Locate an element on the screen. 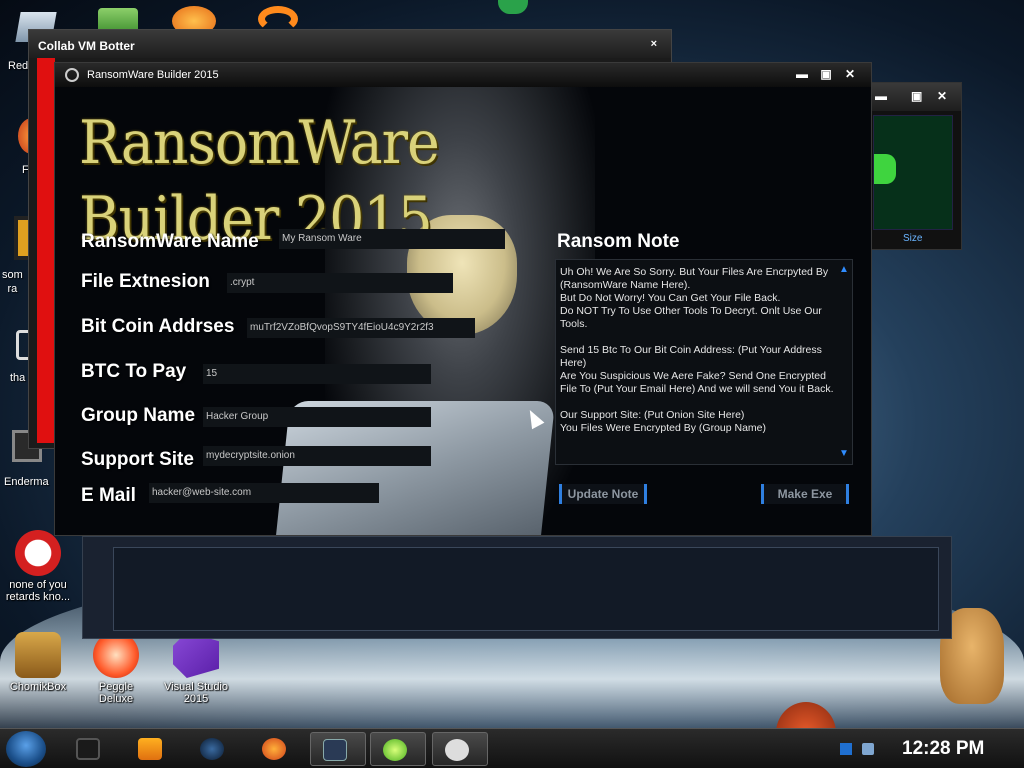 The height and width of the screenshot is (768, 1024). desktop-icon-label: Enderma is located at coordinates (26, 482).